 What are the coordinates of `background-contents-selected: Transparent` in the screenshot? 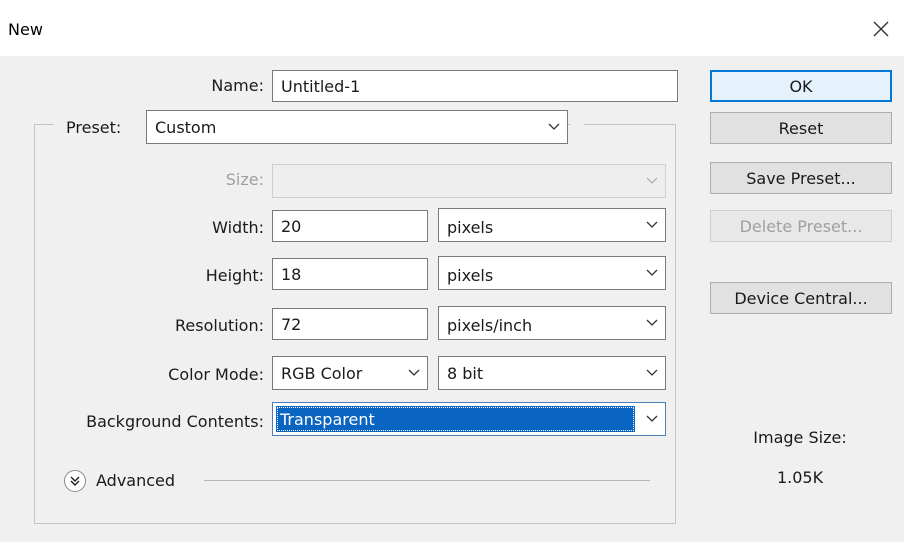 It's located at (455, 419).